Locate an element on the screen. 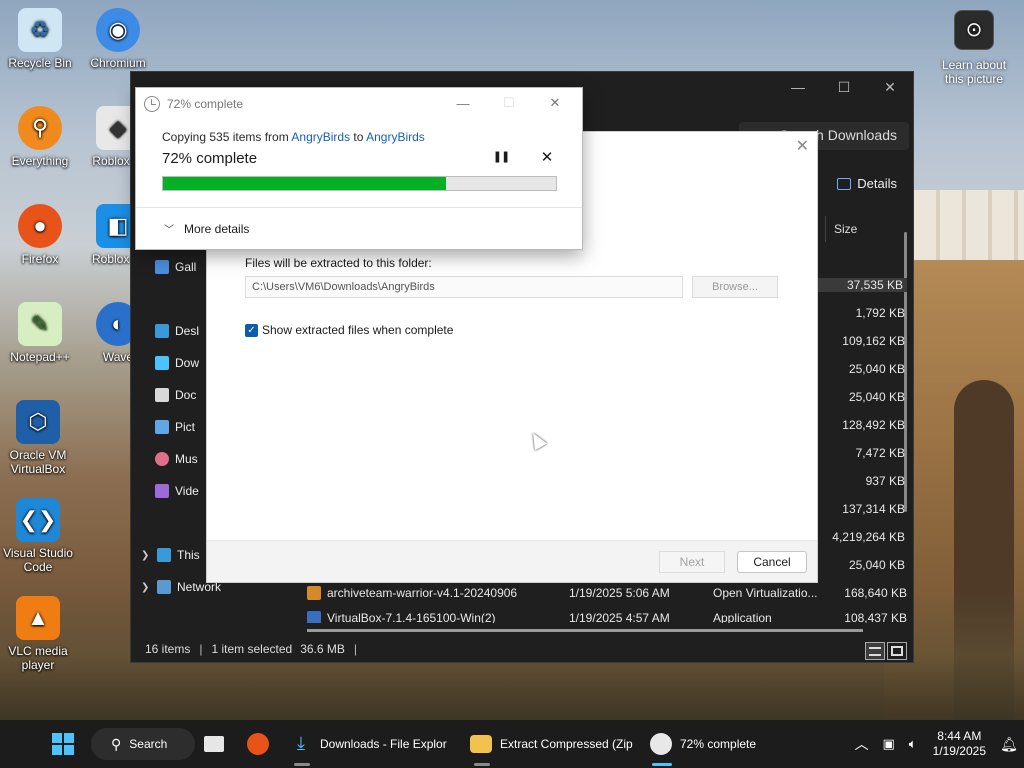 The image size is (1024, 768). desktop-icon-label: Visual Studio Code is located at coordinates (38, 560).